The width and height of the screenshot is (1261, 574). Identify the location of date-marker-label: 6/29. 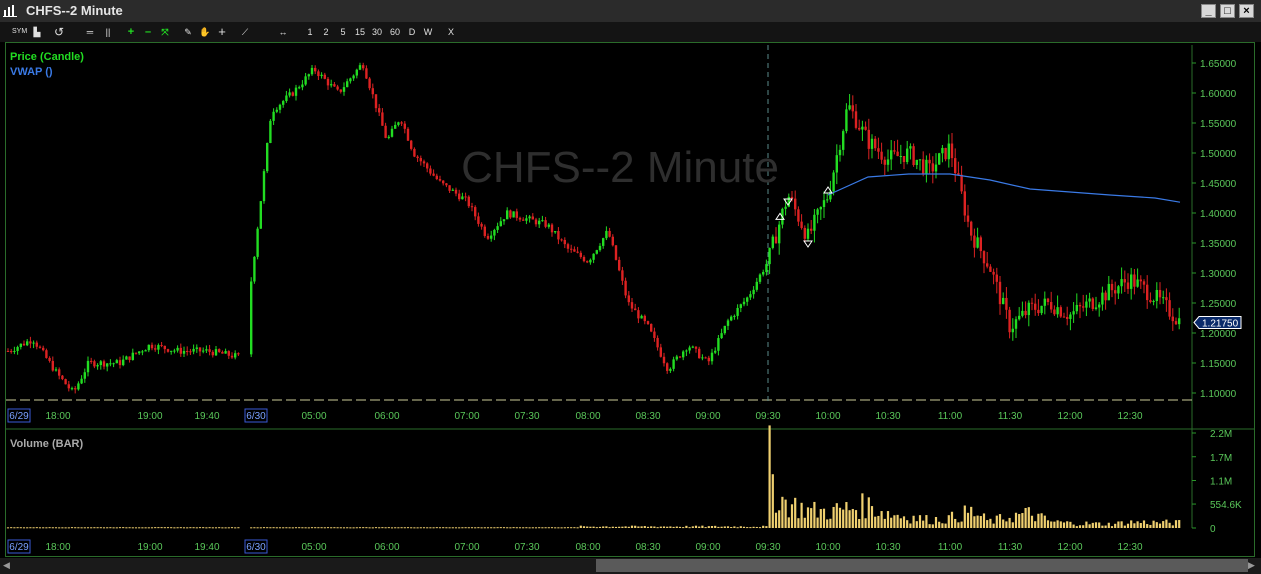
(19, 547).